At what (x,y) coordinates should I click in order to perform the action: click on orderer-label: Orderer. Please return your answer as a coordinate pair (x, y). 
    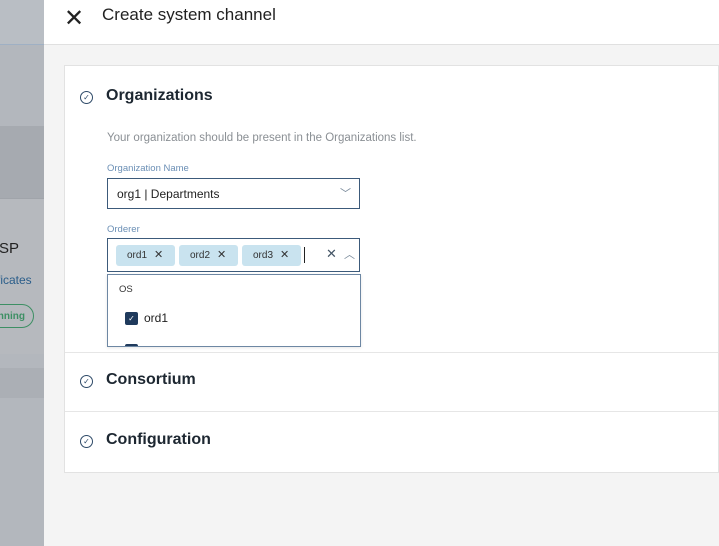
    Looking at the image, I should click on (123, 229).